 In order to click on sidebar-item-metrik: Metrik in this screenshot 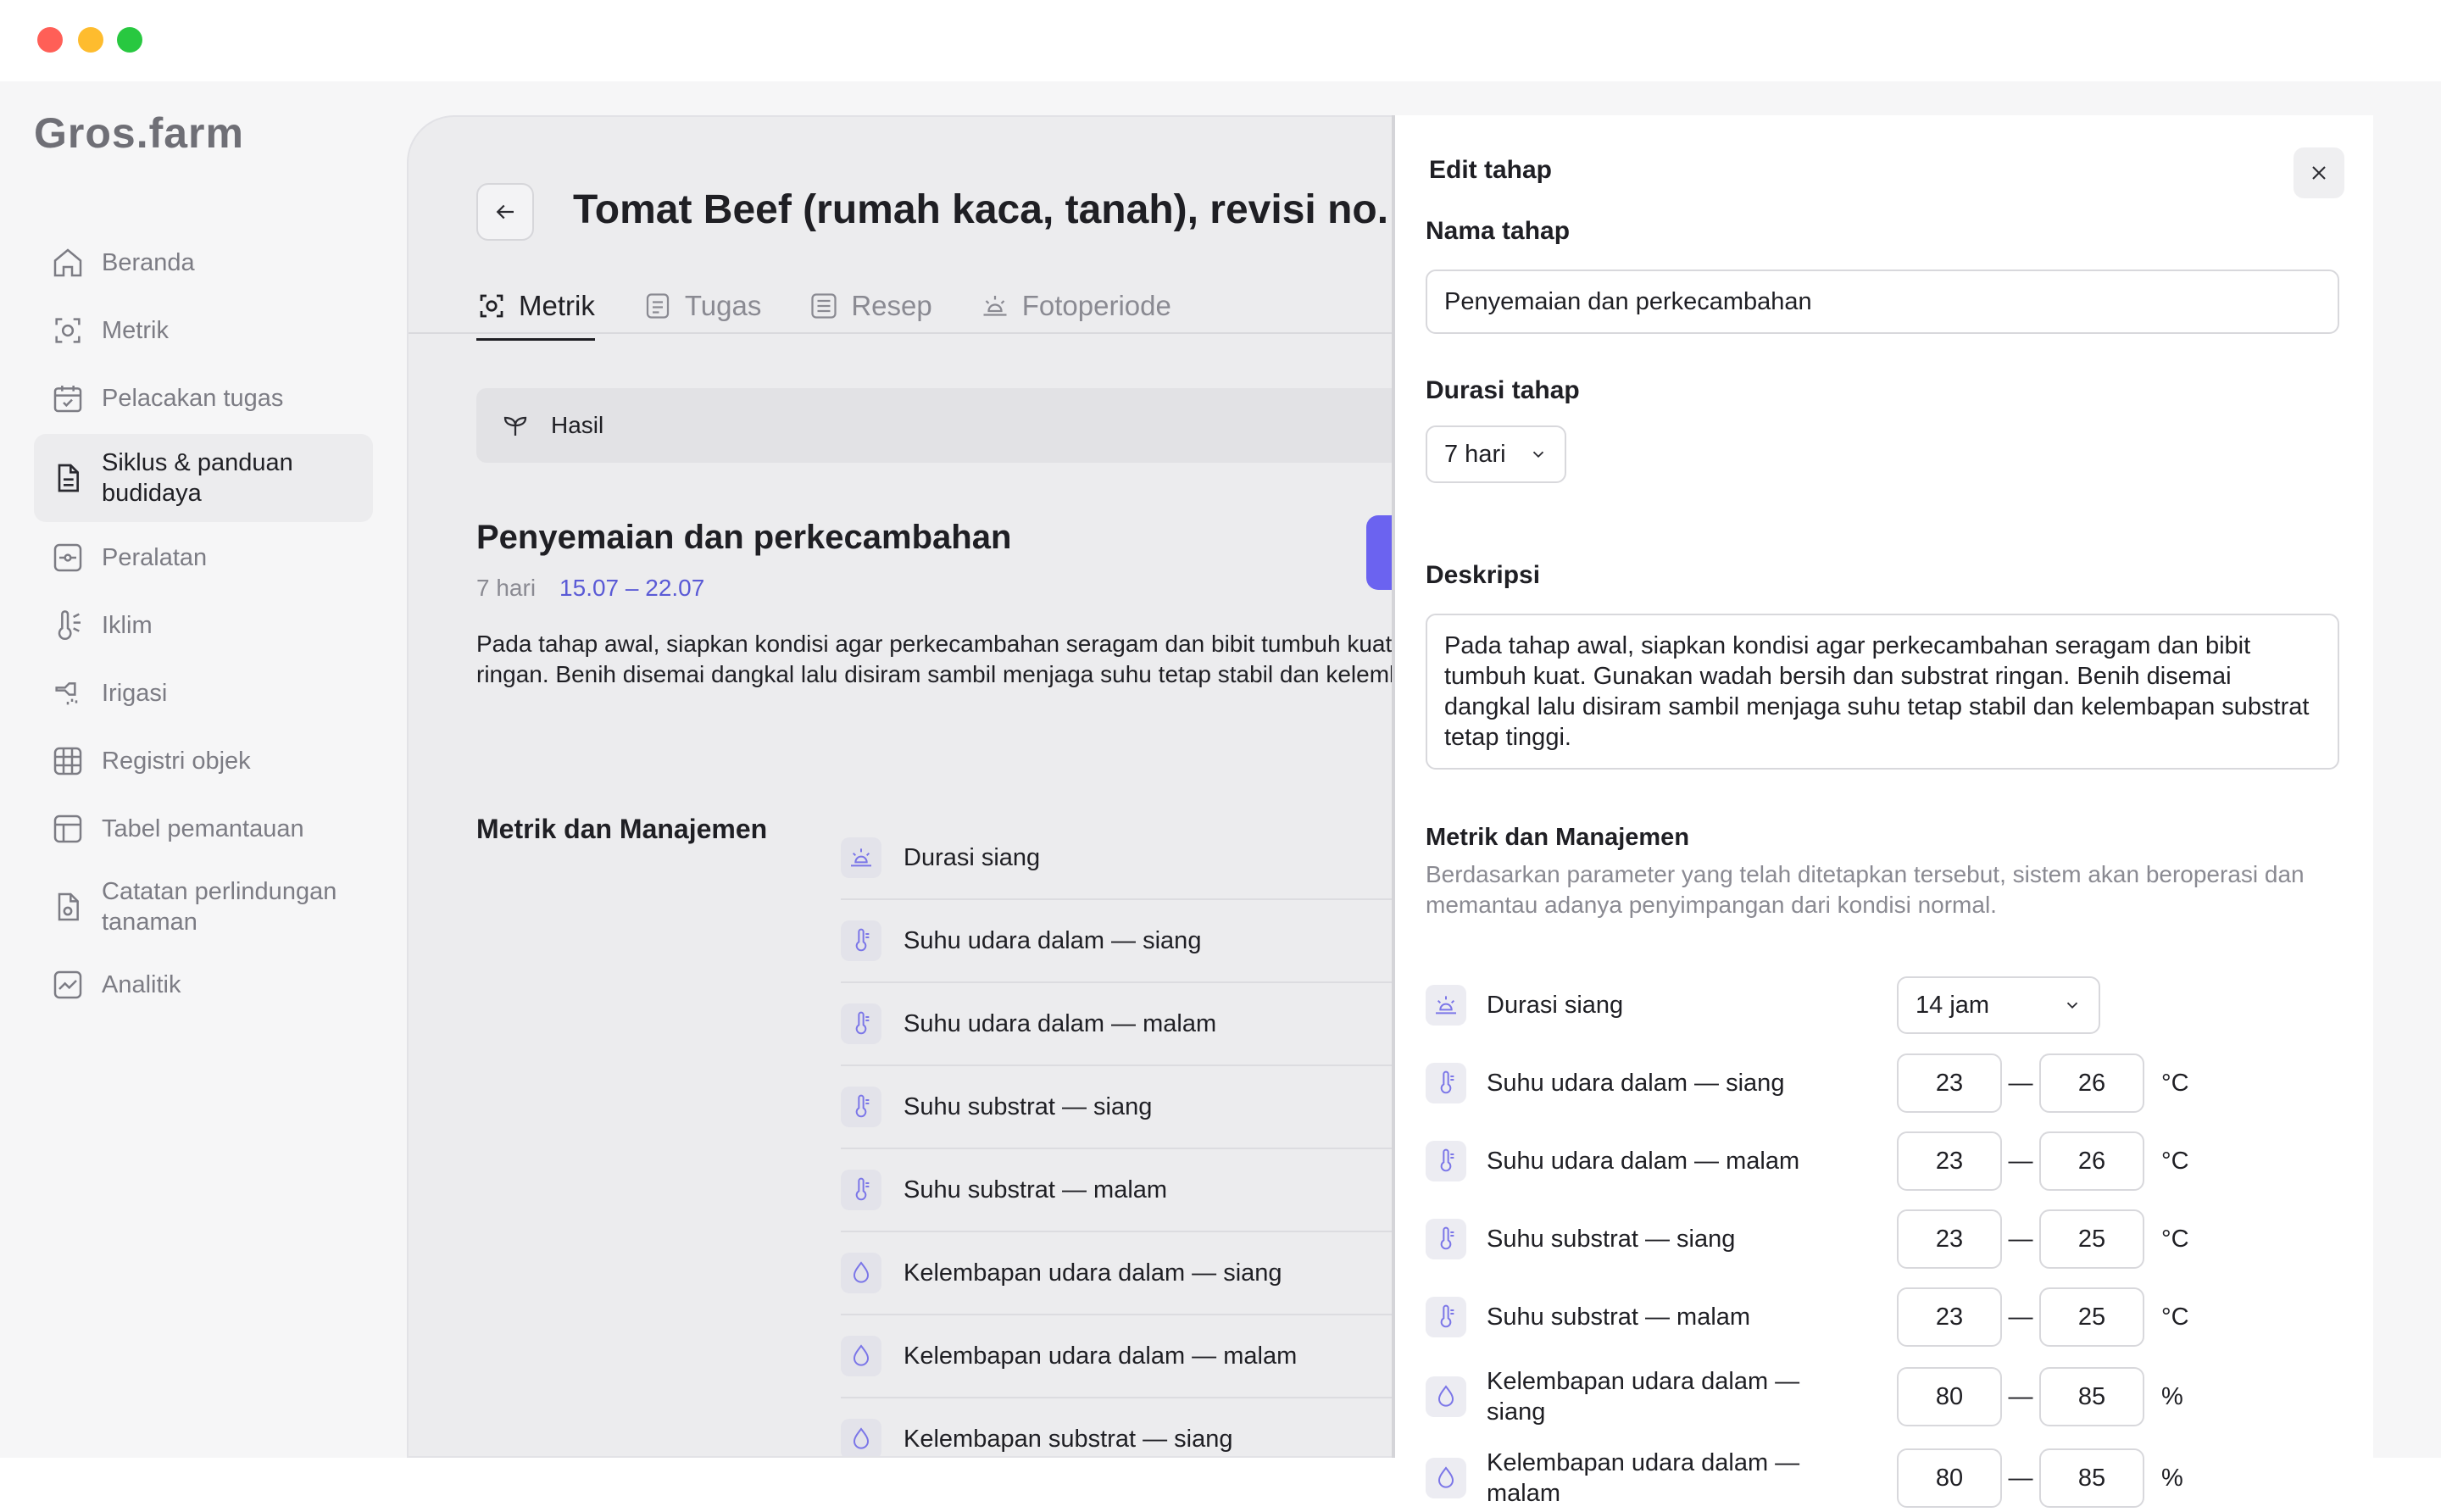, I will do `click(204, 330)`.